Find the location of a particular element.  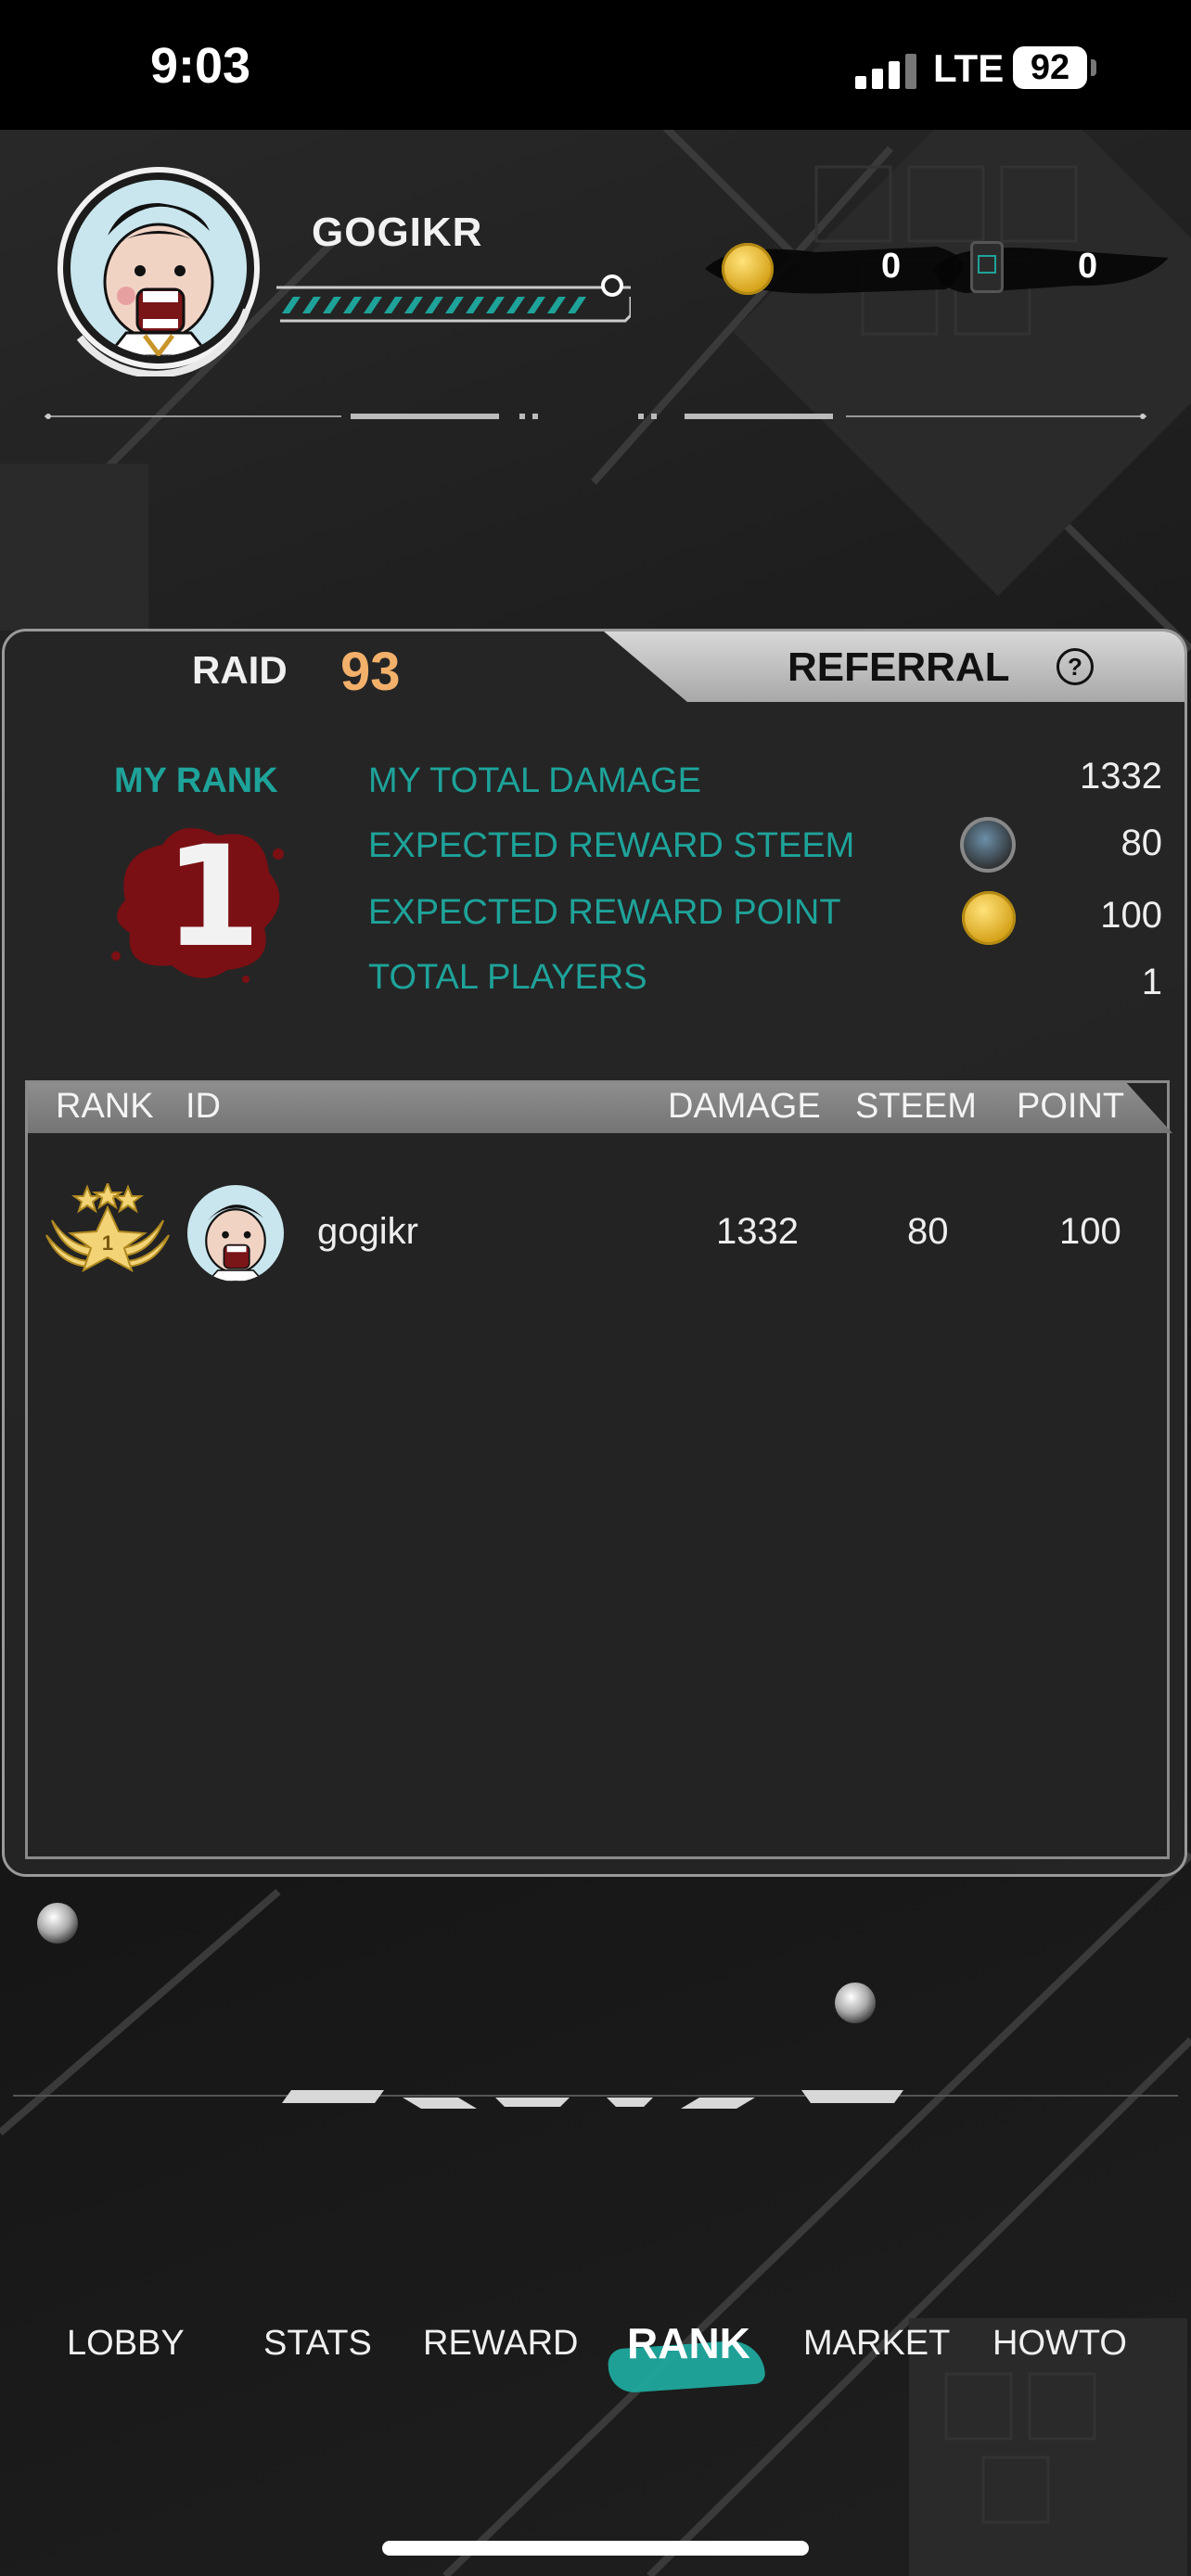

nav-divider is located at coordinates (595, 2099).